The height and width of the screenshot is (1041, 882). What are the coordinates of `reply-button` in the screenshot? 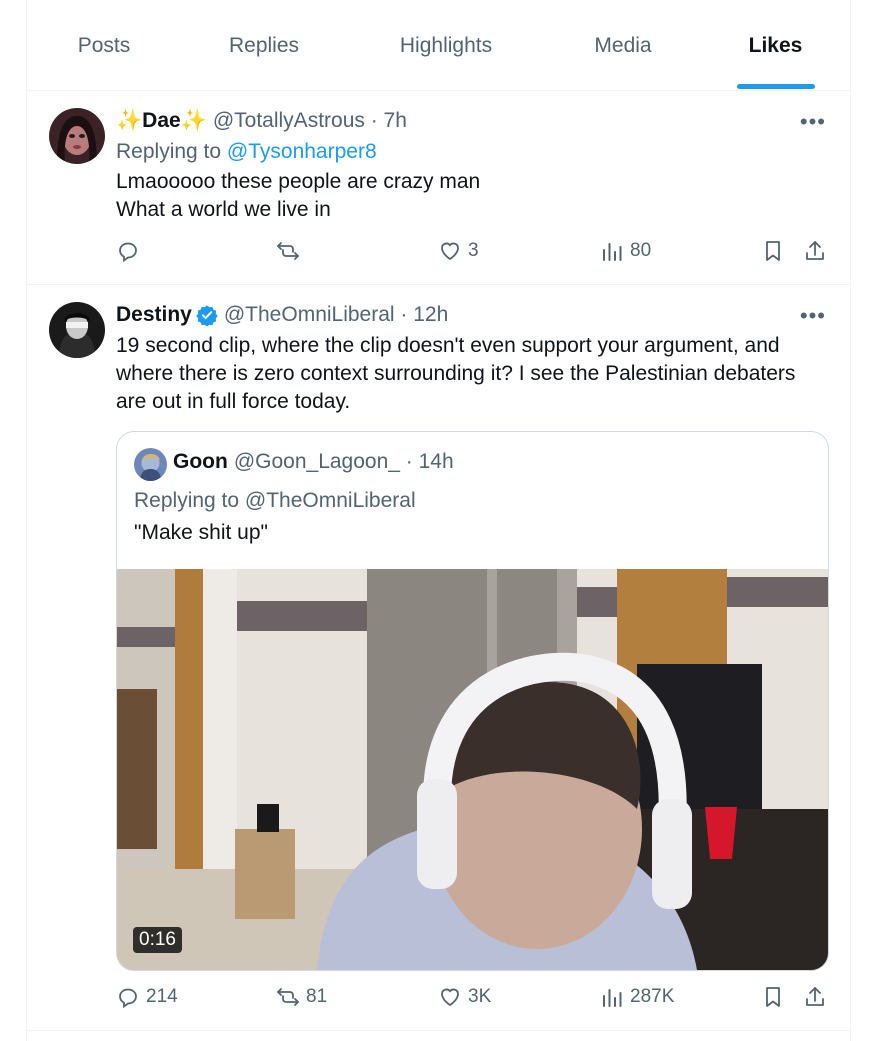 It's located at (131, 251).